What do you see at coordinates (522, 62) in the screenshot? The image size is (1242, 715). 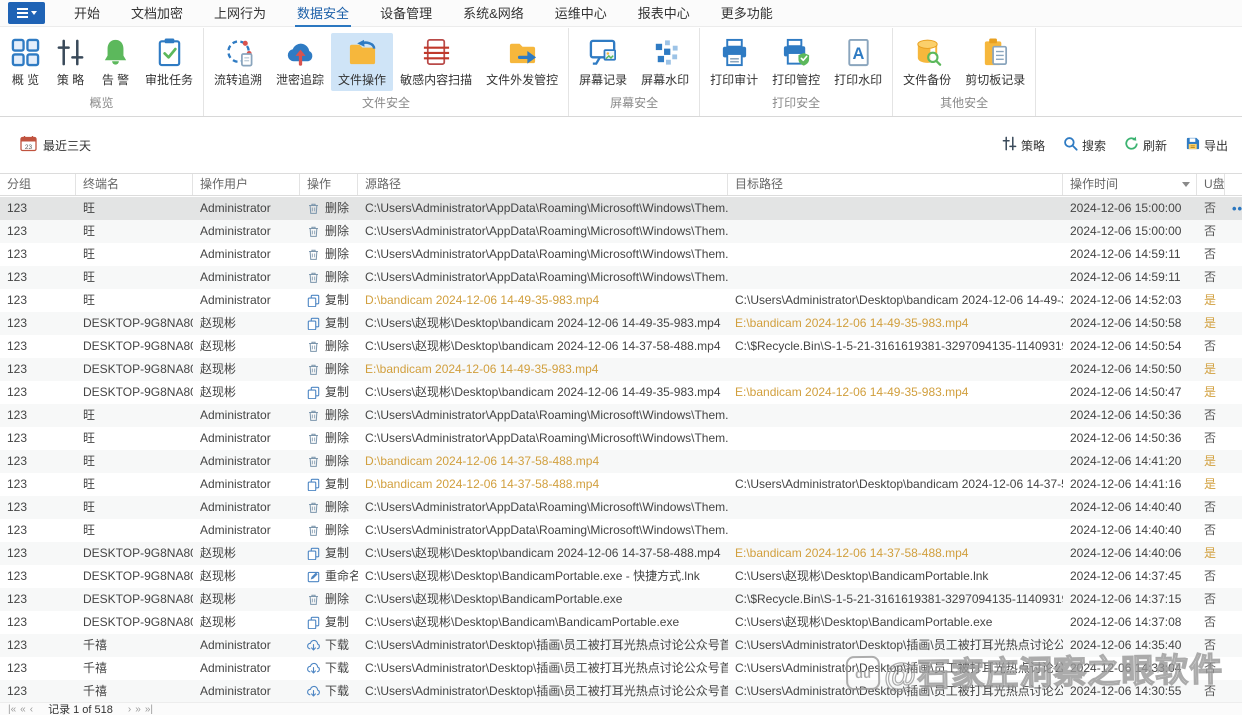 I see `ribbon-item-file-outgoing-folder: 文件外发管控` at bounding box center [522, 62].